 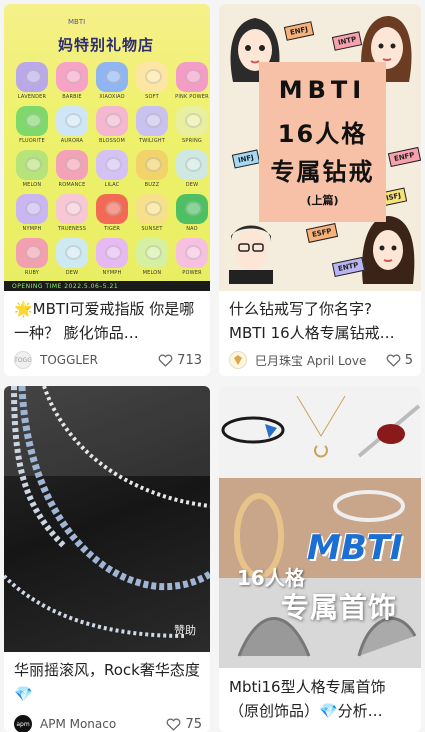 What do you see at coordinates (77, 22) in the screenshot?
I see `cover-top-text: MBTI` at bounding box center [77, 22].